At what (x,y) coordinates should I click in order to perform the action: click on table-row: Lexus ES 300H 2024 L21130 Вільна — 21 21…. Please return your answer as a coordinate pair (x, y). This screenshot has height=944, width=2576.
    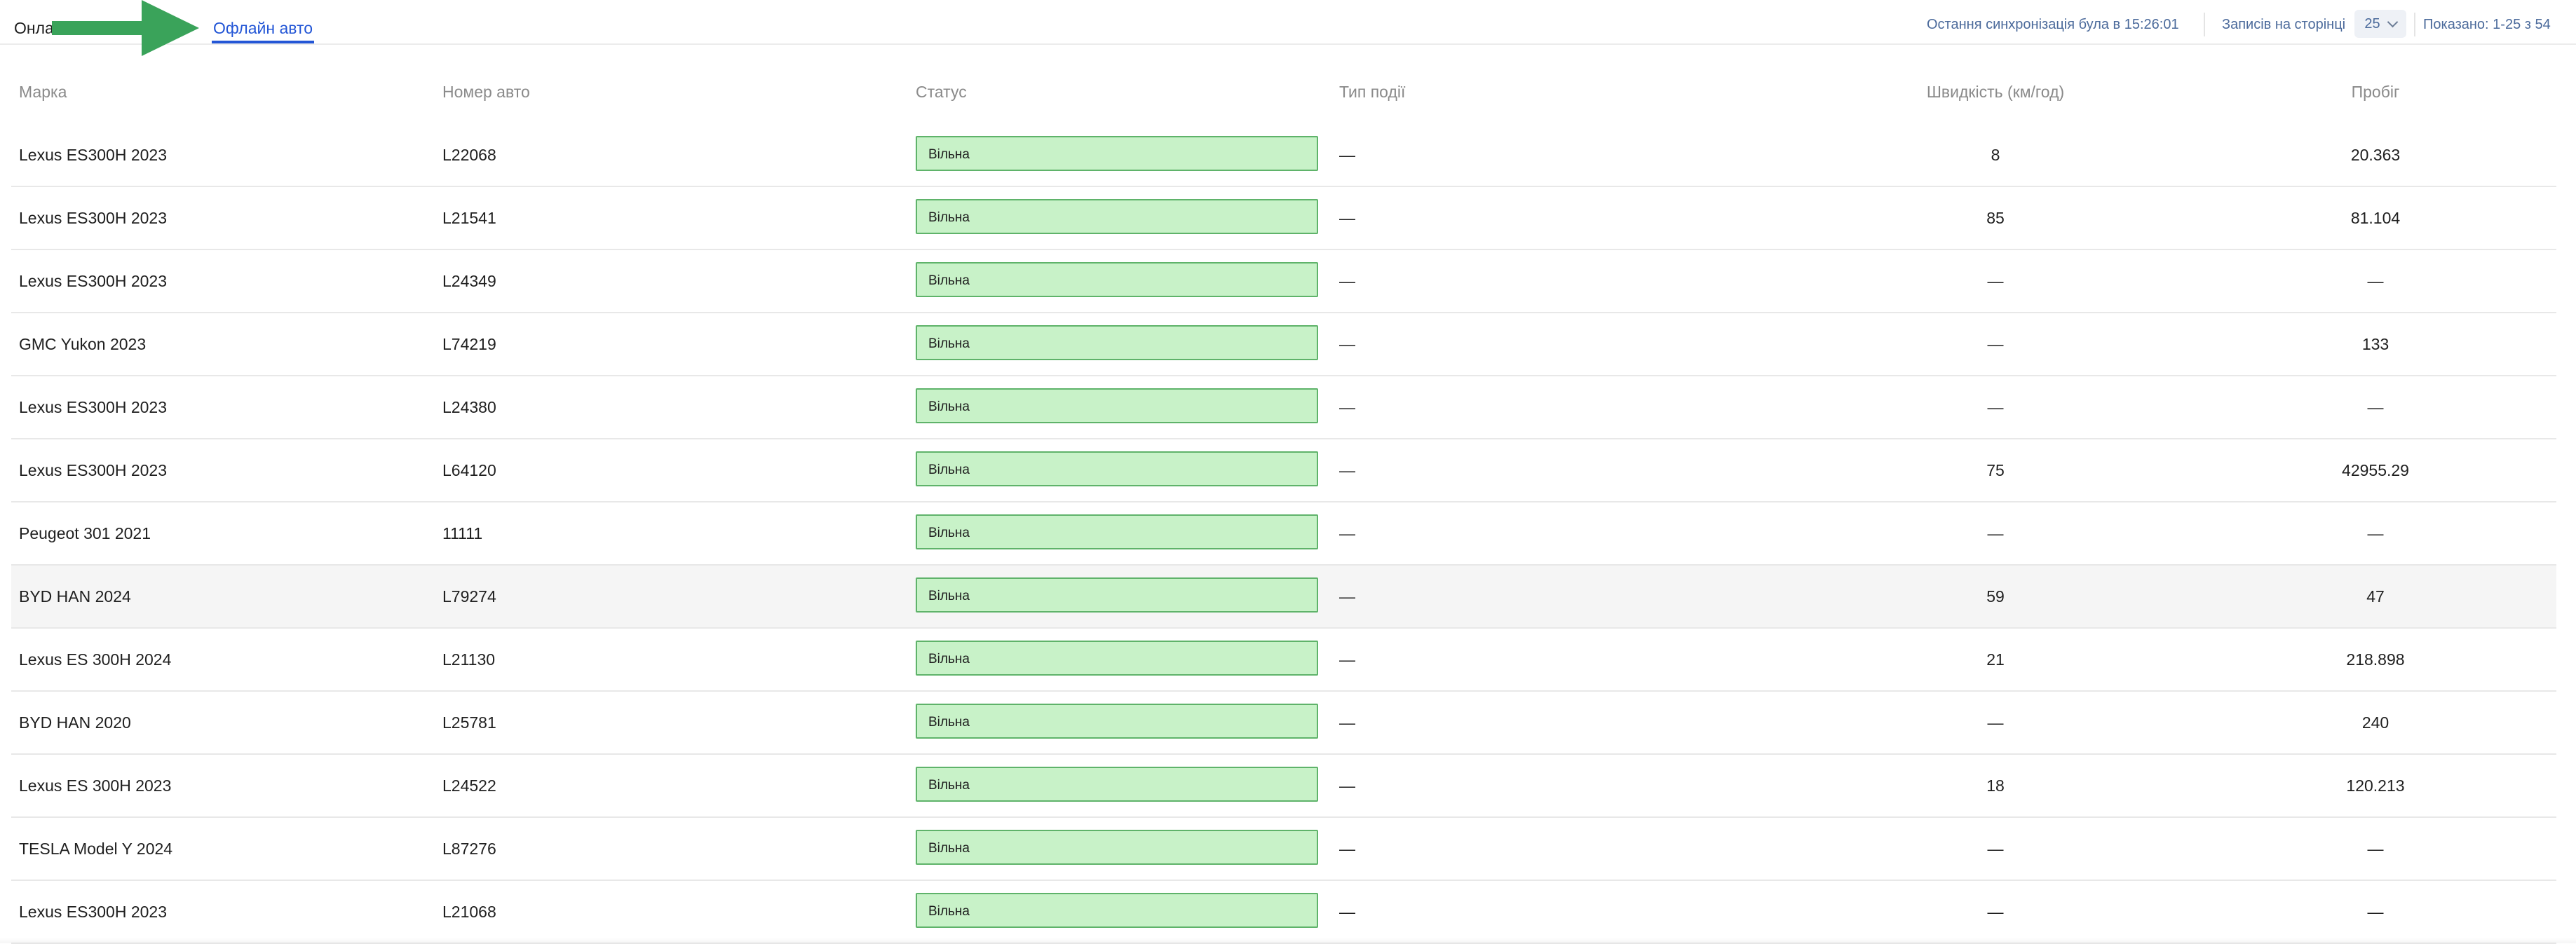
    Looking at the image, I should click on (1283, 660).